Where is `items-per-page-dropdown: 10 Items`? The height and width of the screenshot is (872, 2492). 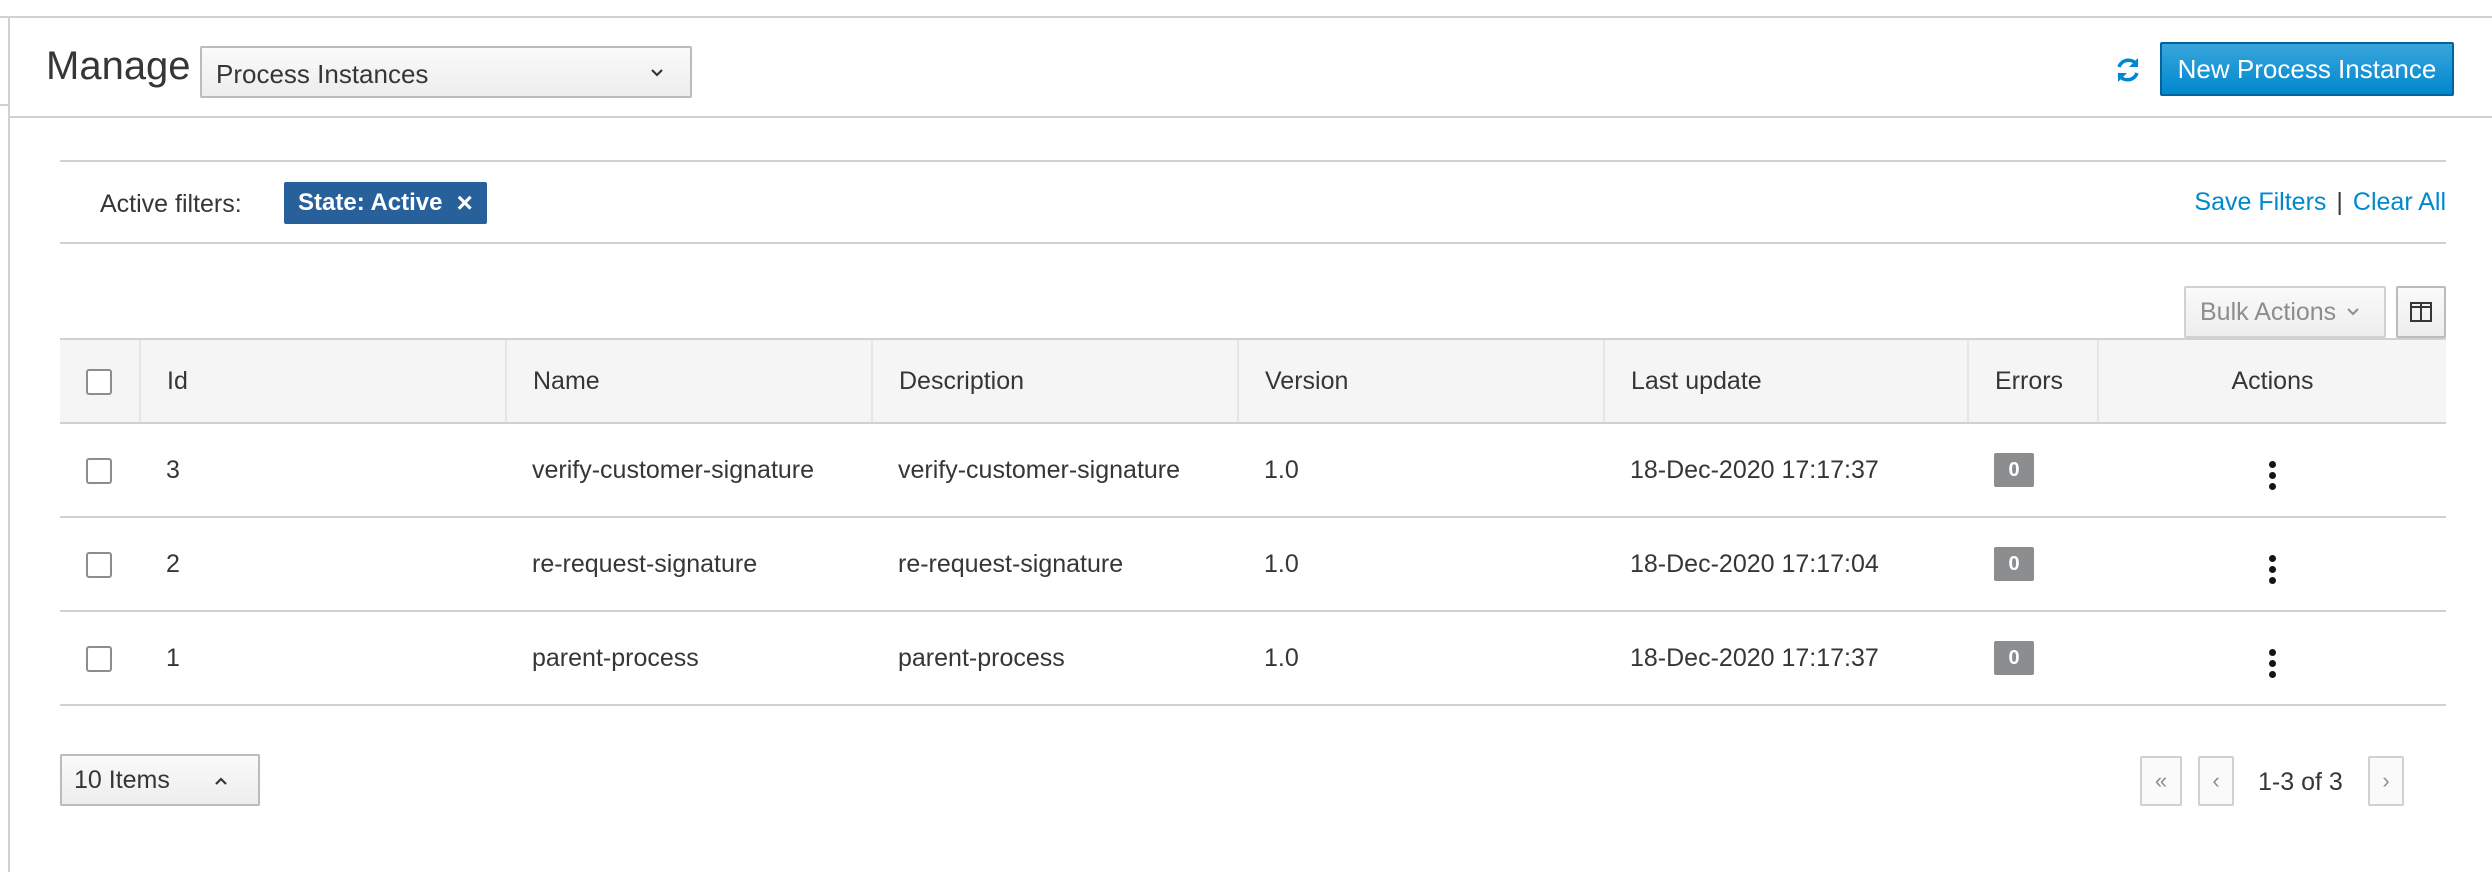 items-per-page-dropdown: 10 Items is located at coordinates (160, 780).